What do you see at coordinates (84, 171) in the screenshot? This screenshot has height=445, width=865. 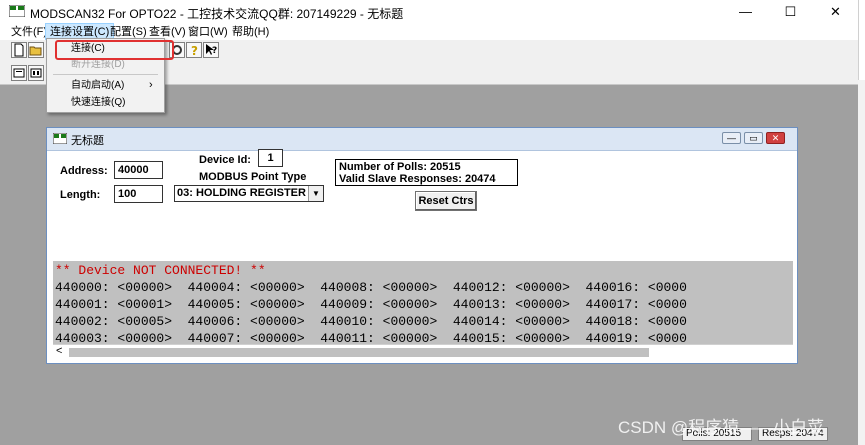 I see `address-label: Address:` at bounding box center [84, 171].